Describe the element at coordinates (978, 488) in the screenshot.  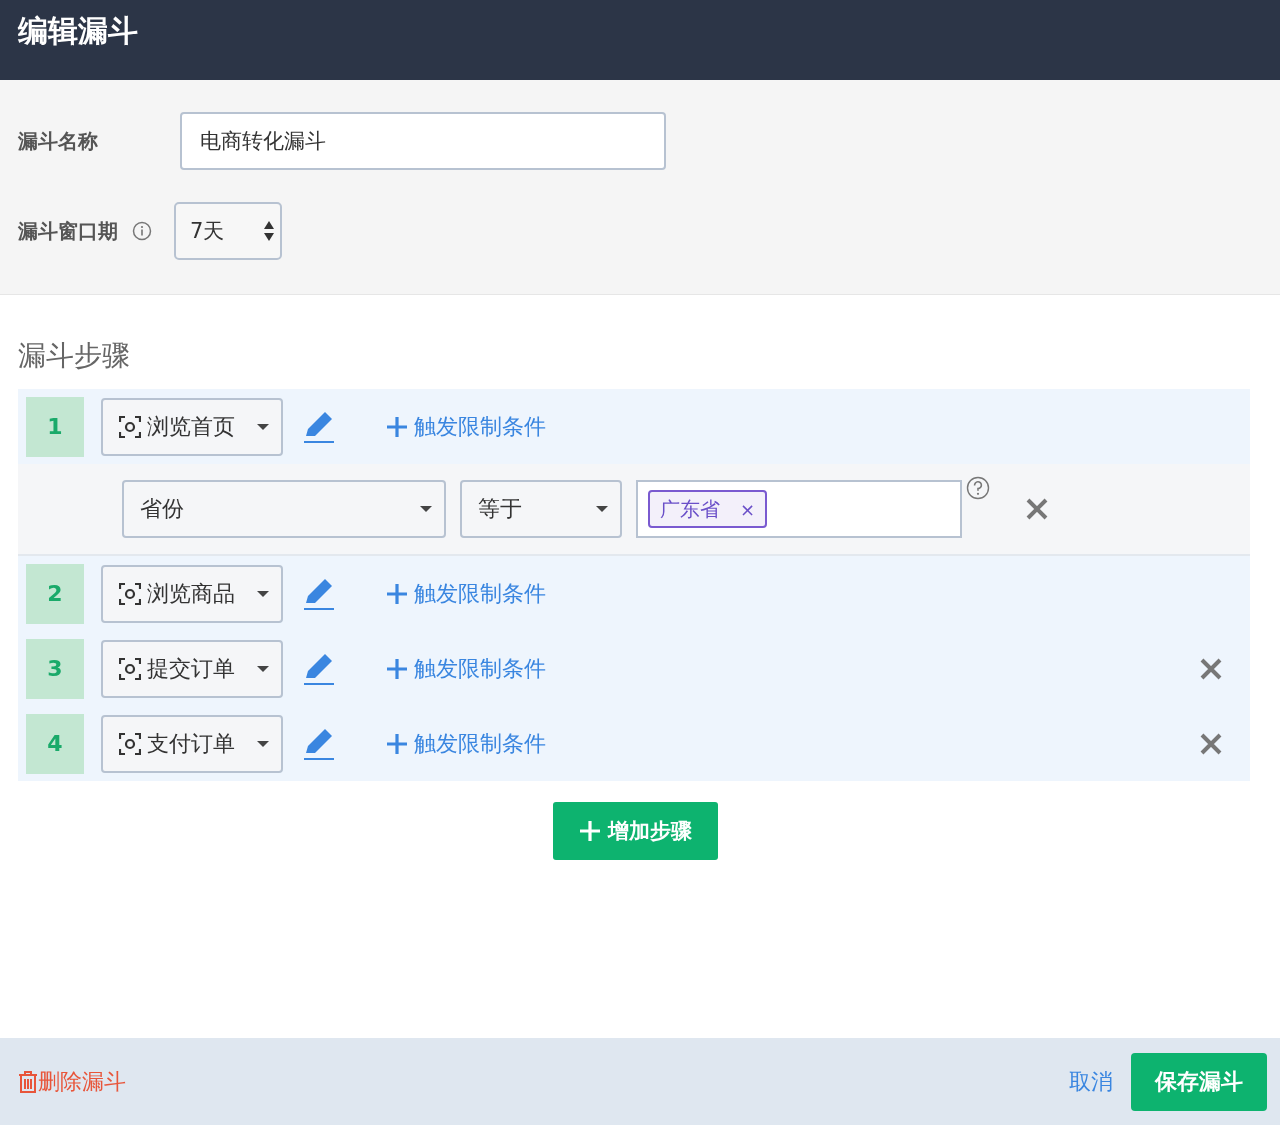
I see `help-icon` at that location.